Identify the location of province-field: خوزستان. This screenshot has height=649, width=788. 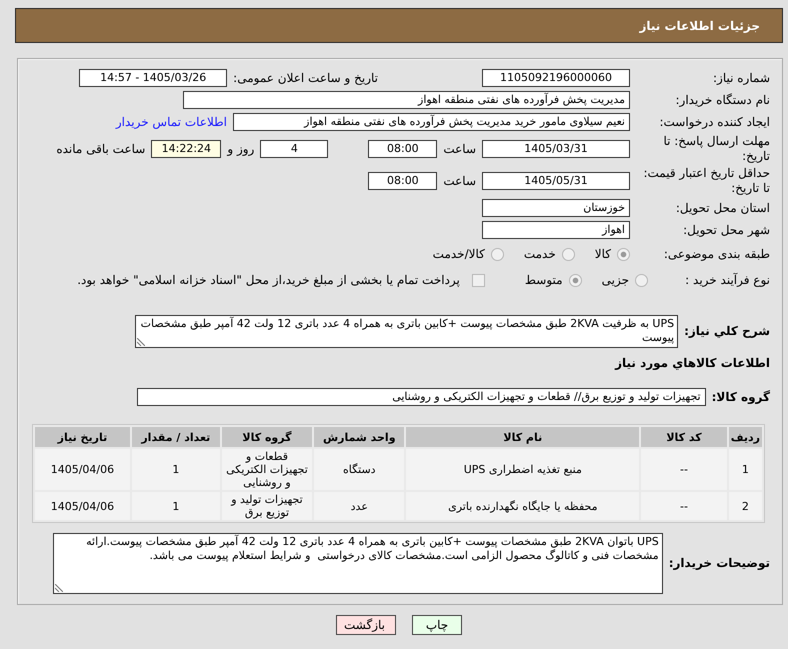
(556, 208).